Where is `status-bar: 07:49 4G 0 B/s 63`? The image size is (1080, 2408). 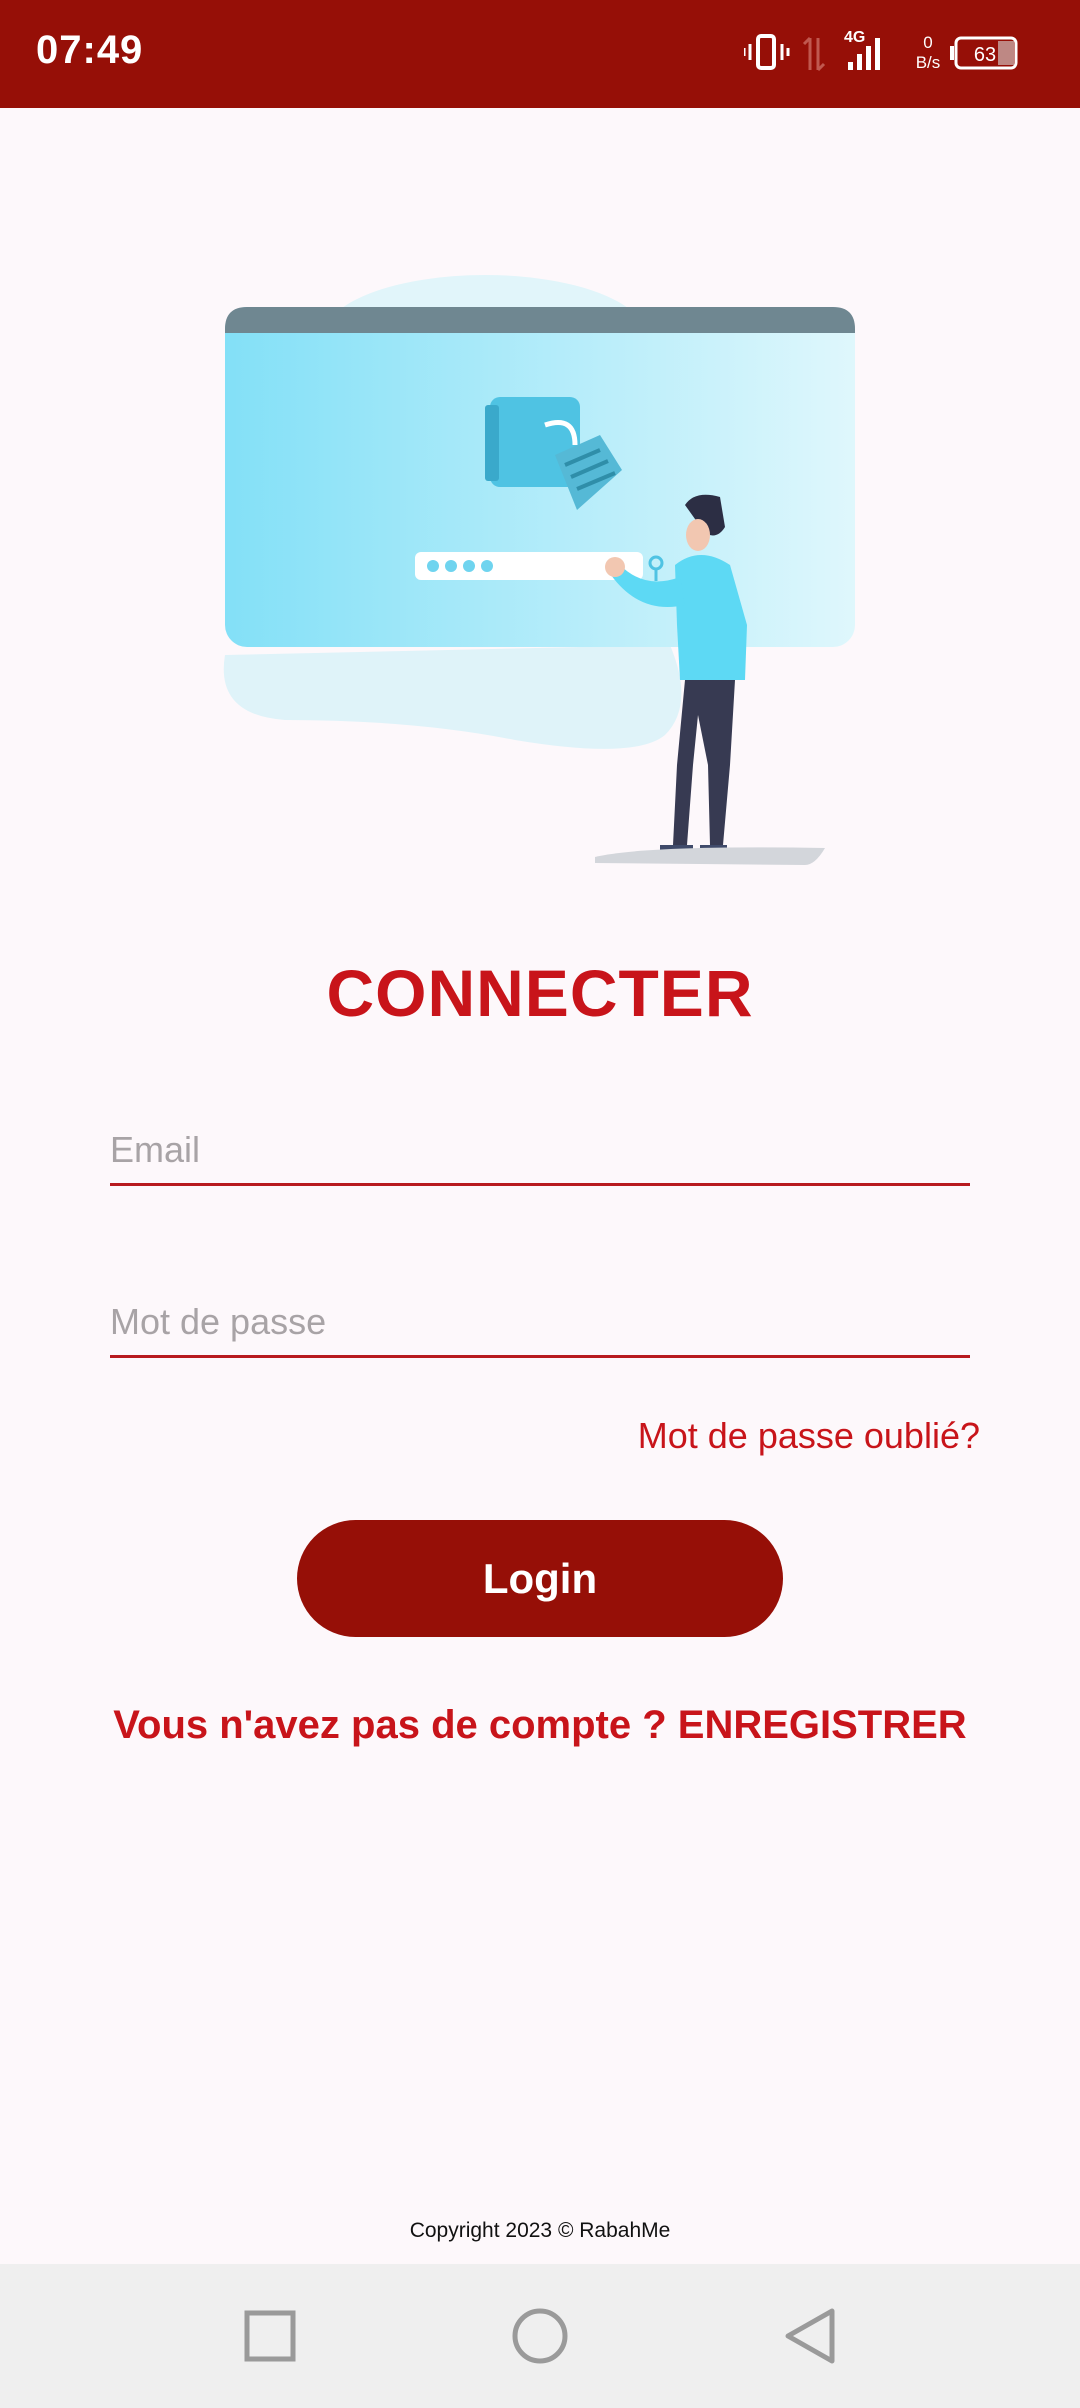
status-bar: 07:49 4G 0 B/s 63 is located at coordinates (540, 54).